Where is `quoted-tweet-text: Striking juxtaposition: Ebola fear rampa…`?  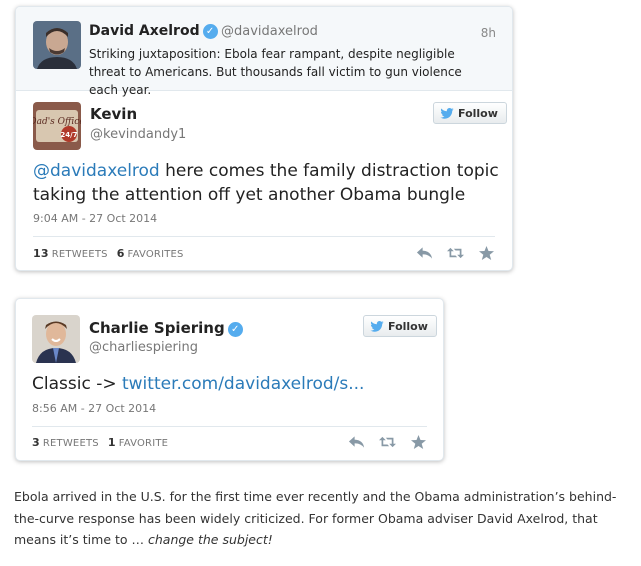 quoted-tweet-text: Striking juxtaposition: Ebola fear rampa… is located at coordinates (275, 72).